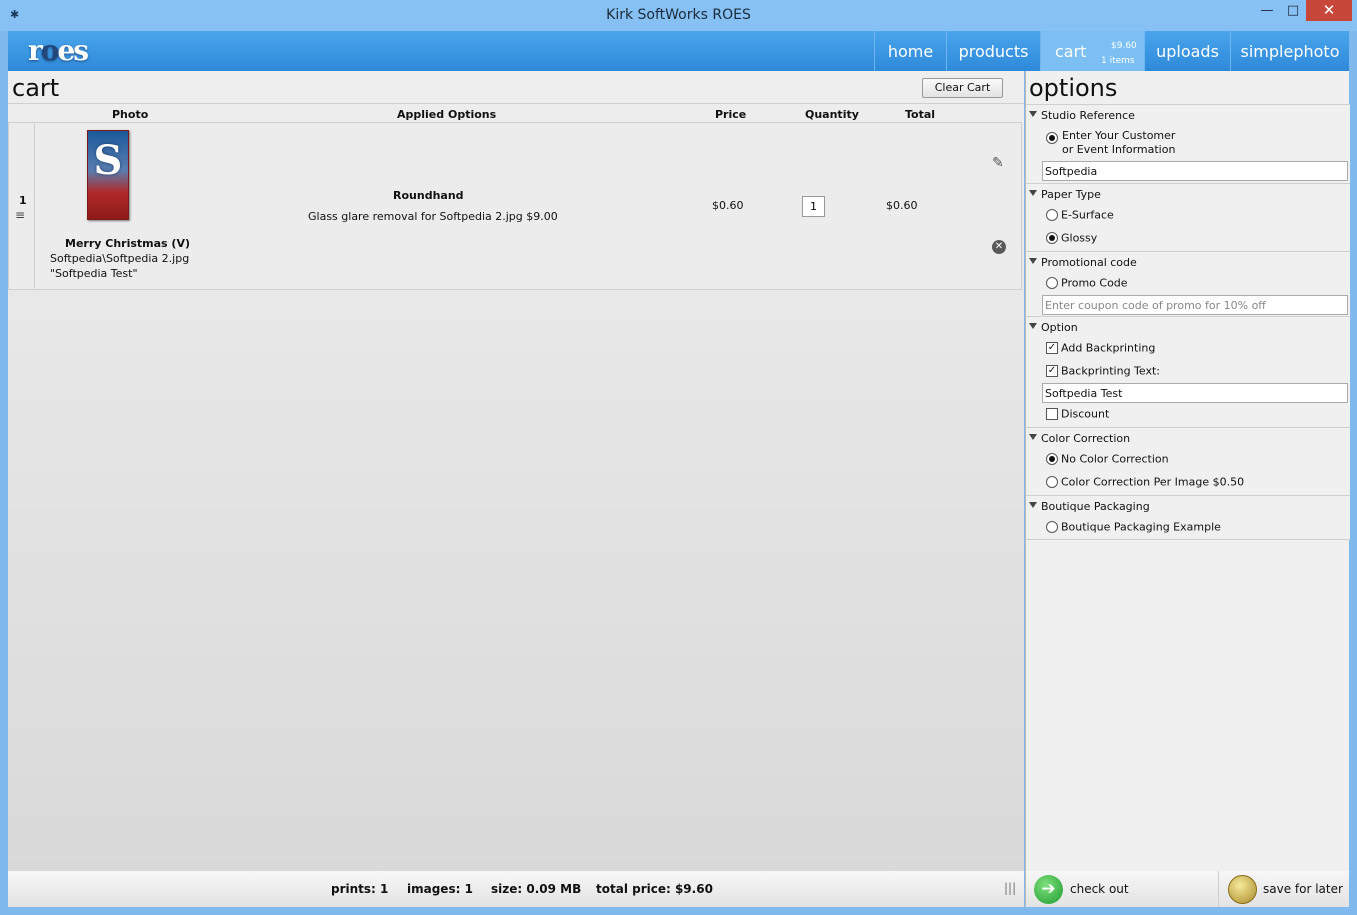 This screenshot has width=1357, height=915. What do you see at coordinates (1059, 327) in the screenshot?
I see `section-title: Option` at bounding box center [1059, 327].